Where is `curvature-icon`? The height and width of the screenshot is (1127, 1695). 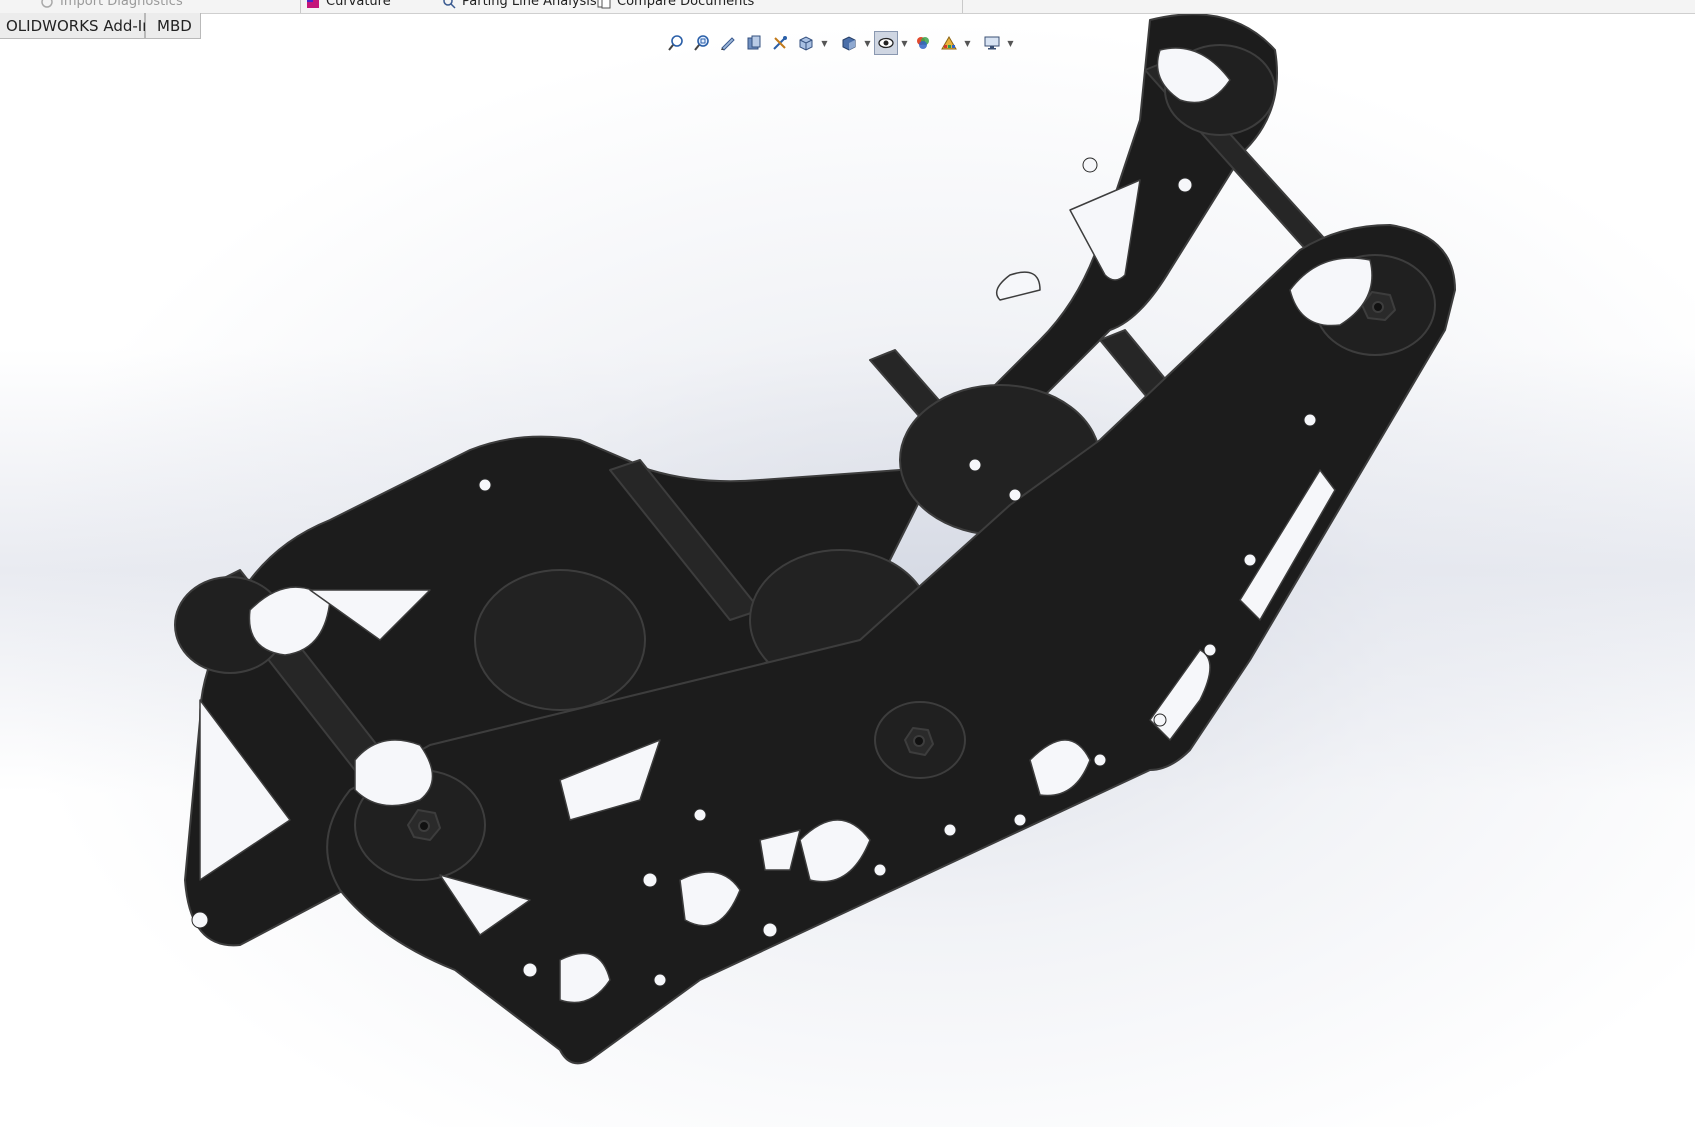
curvature-icon is located at coordinates (313, 4).